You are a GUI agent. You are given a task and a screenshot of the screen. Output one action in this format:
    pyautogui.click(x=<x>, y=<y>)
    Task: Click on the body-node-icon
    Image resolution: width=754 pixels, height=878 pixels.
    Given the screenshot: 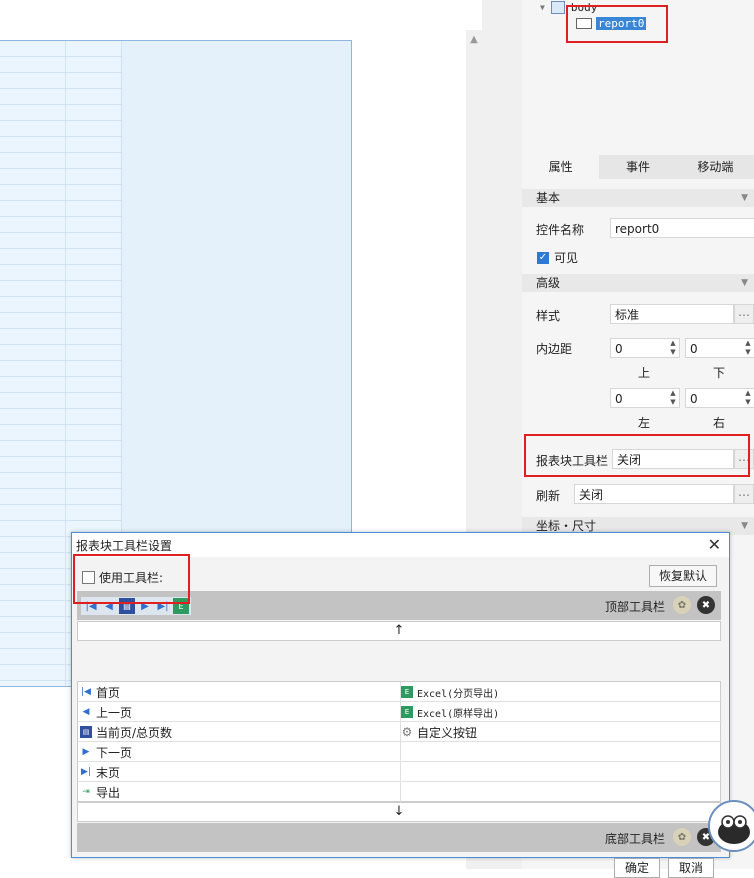 What is the action you would take?
    pyautogui.click(x=557, y=7)
    